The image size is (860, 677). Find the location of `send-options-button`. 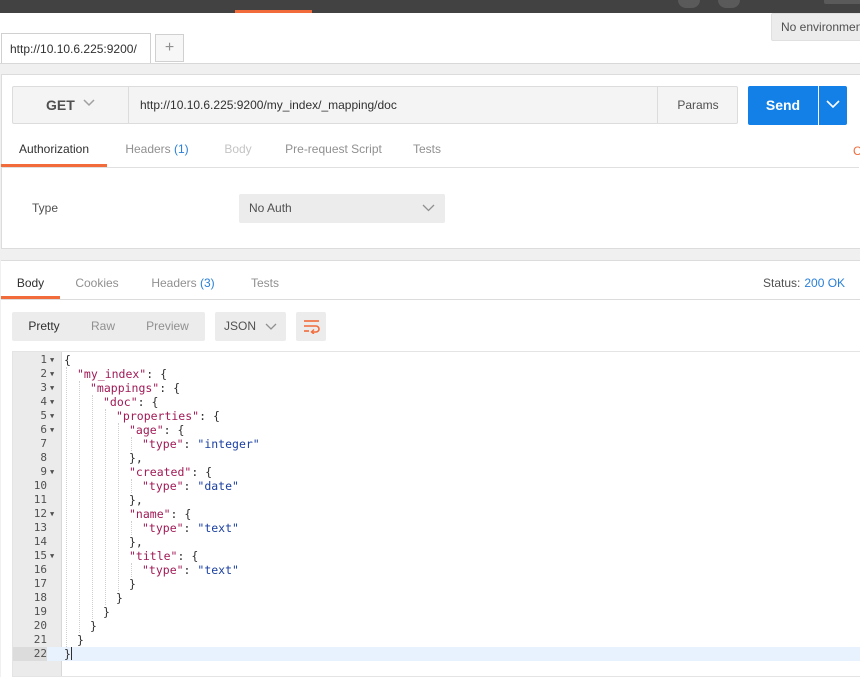

send-options-button is located at coordinates (833, 105).